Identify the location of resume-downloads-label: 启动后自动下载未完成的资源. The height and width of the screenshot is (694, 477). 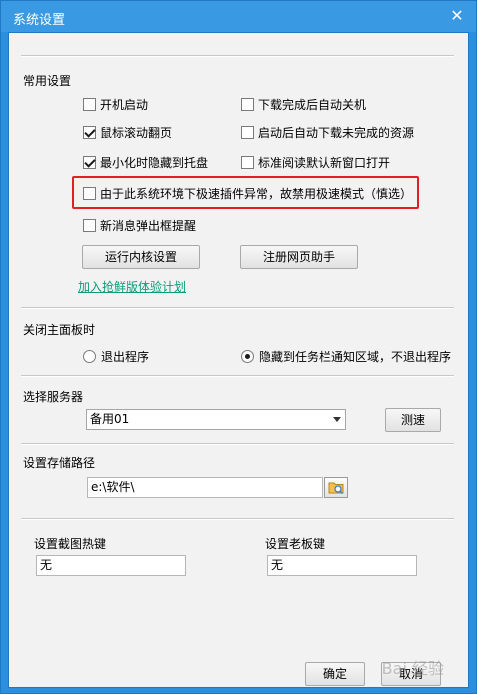
(336, 133).